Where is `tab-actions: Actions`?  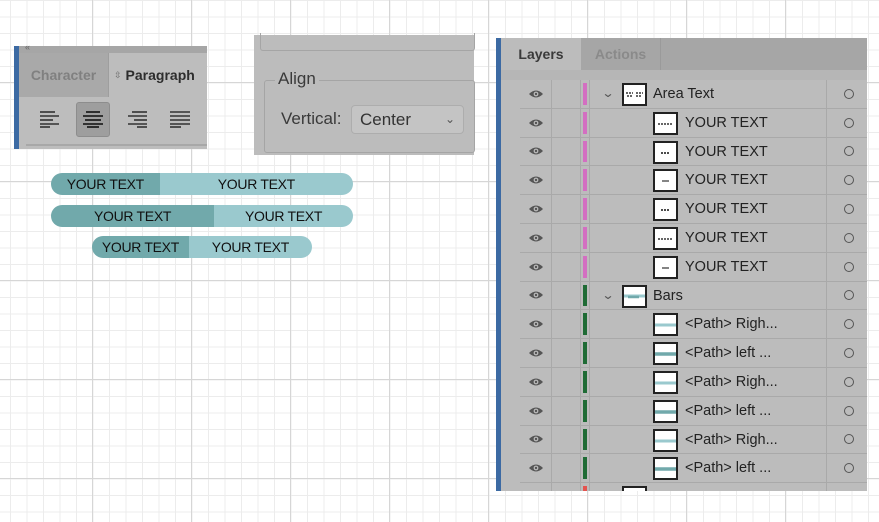 tab-actions: Actions is located at coordinates (621, 54).